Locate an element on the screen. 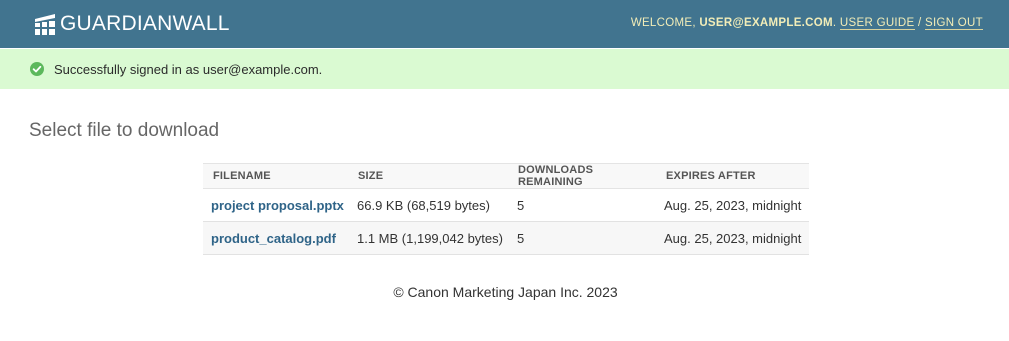  page-title: Select file to download is located at coordinates (124, 130).